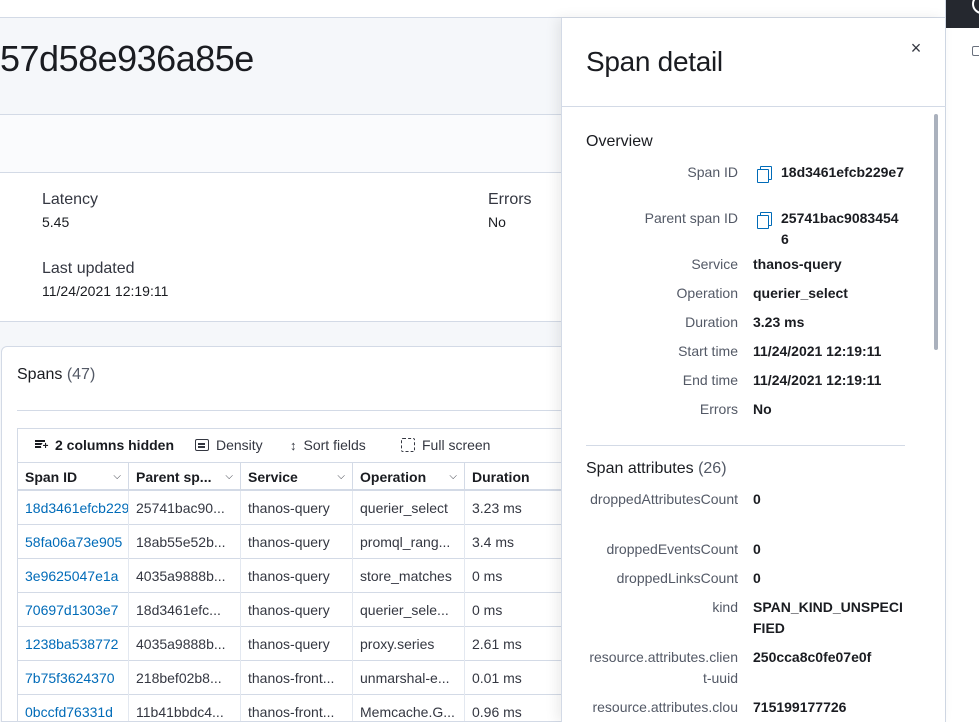 The width and height of the screenshot is (979, 722). I want to click on parent-span-id-label: Parent span ID, so click(691, 218).